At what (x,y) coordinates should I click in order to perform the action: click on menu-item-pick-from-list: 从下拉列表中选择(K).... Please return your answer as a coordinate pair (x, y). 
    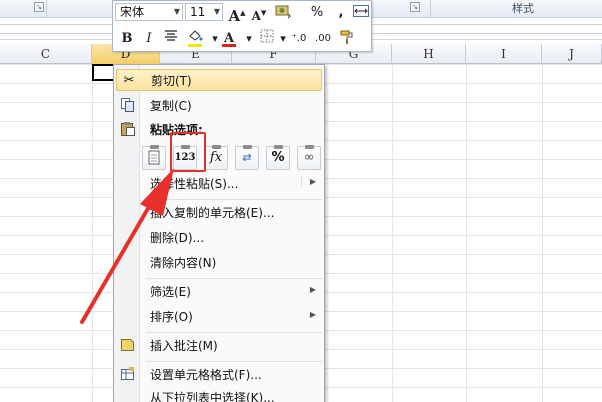
    Looking at the image, I should click on (219, 394).